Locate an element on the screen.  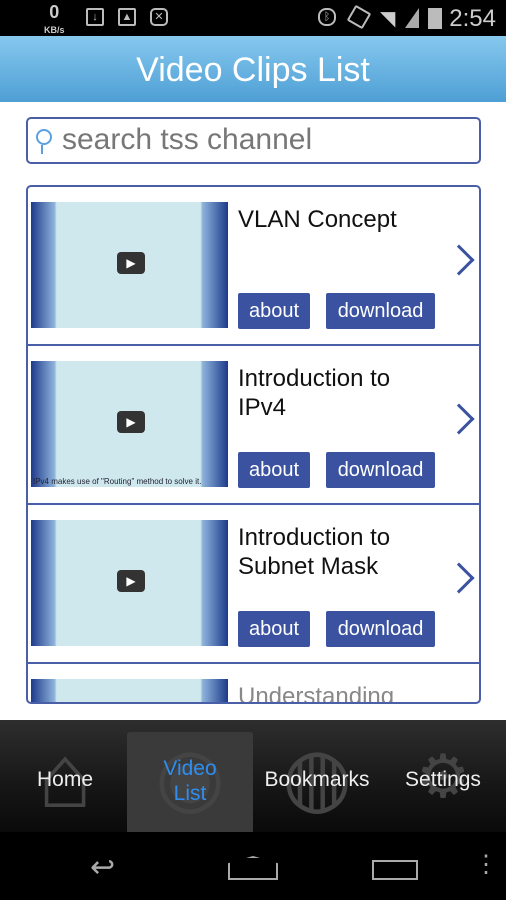
tab-label: Bookmarks is located at coordinates (317, 779).